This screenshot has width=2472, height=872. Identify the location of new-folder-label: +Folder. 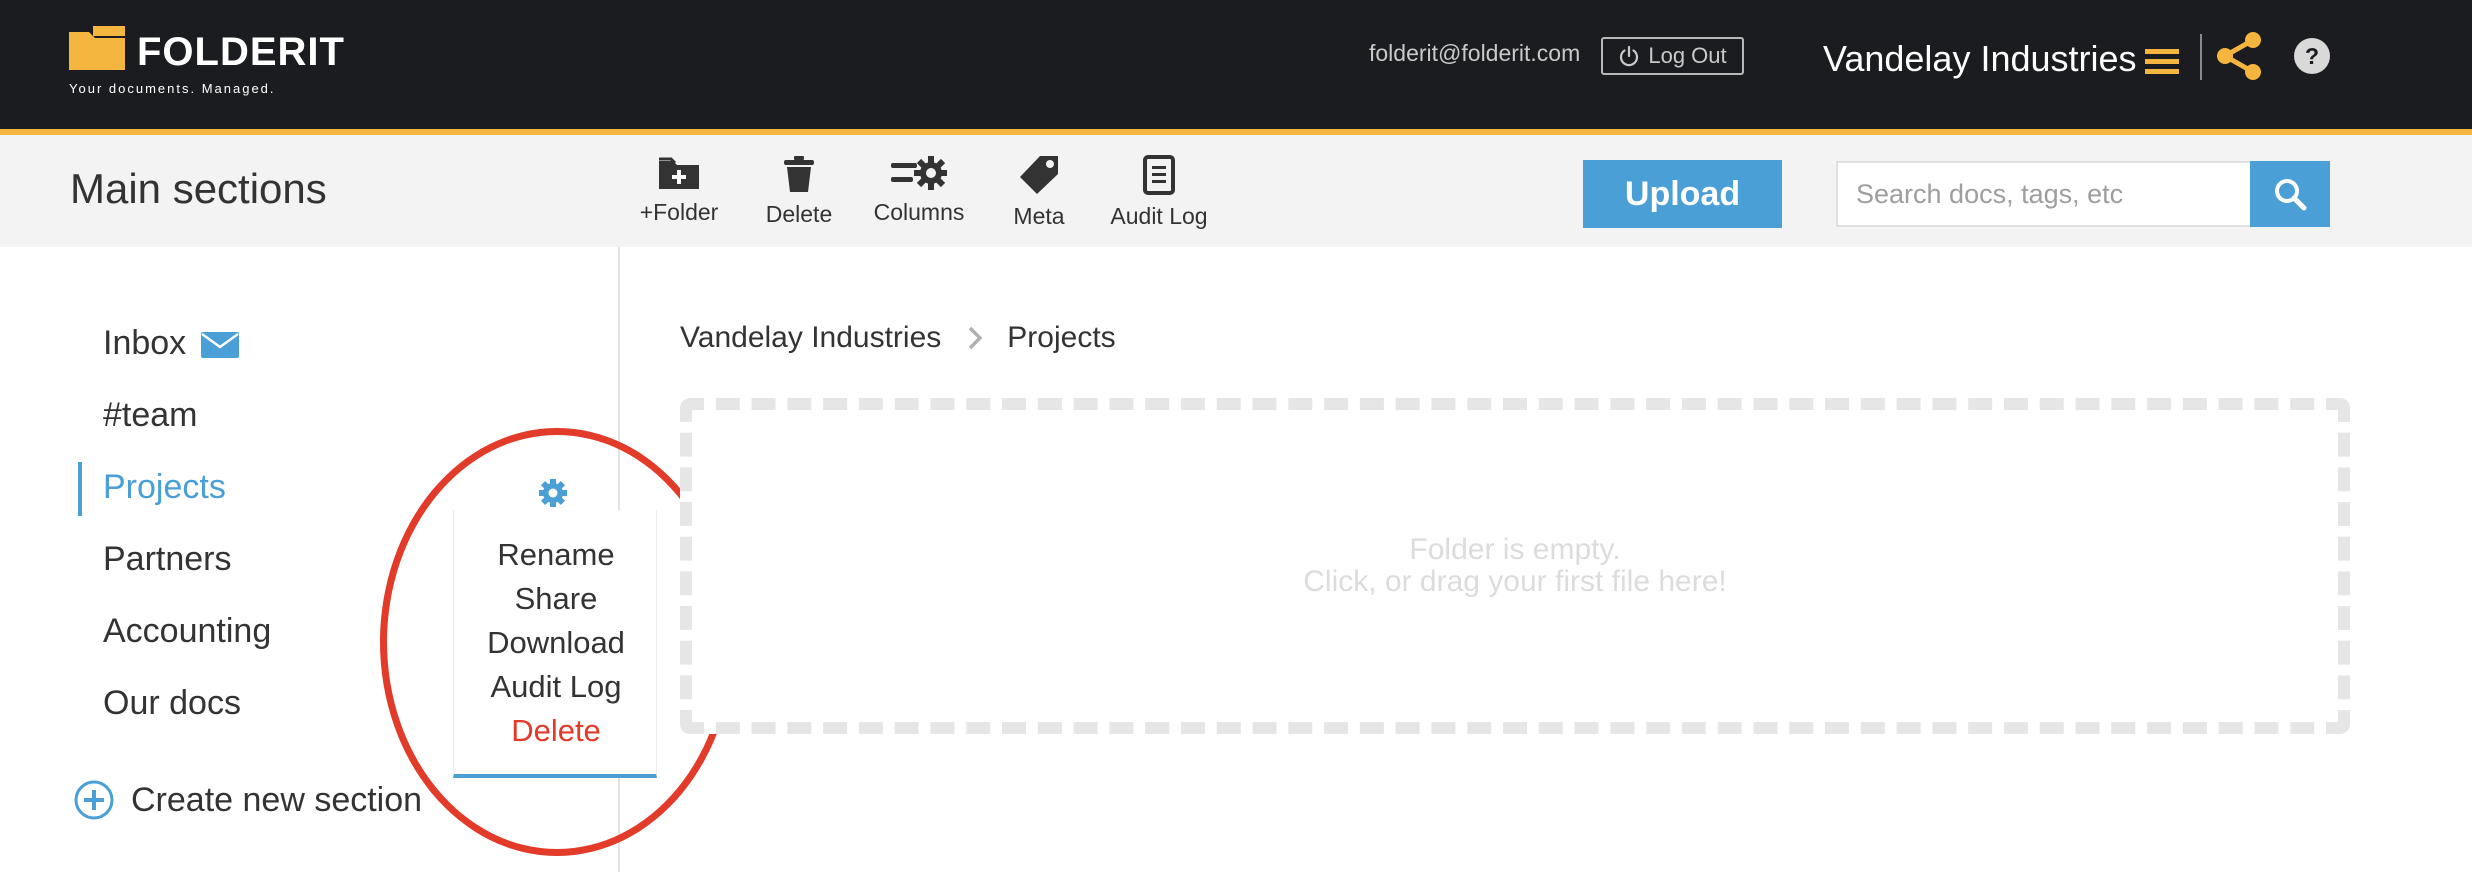
(679, 212).